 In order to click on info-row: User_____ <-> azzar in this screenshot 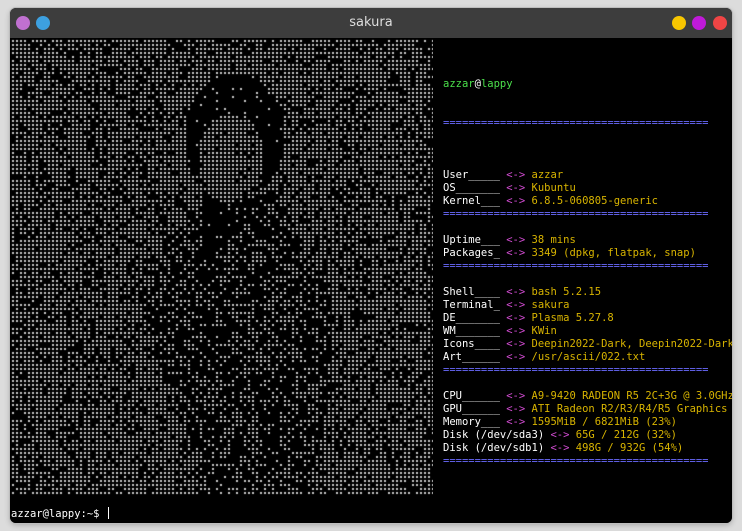, I will do `click(587, 175)`.